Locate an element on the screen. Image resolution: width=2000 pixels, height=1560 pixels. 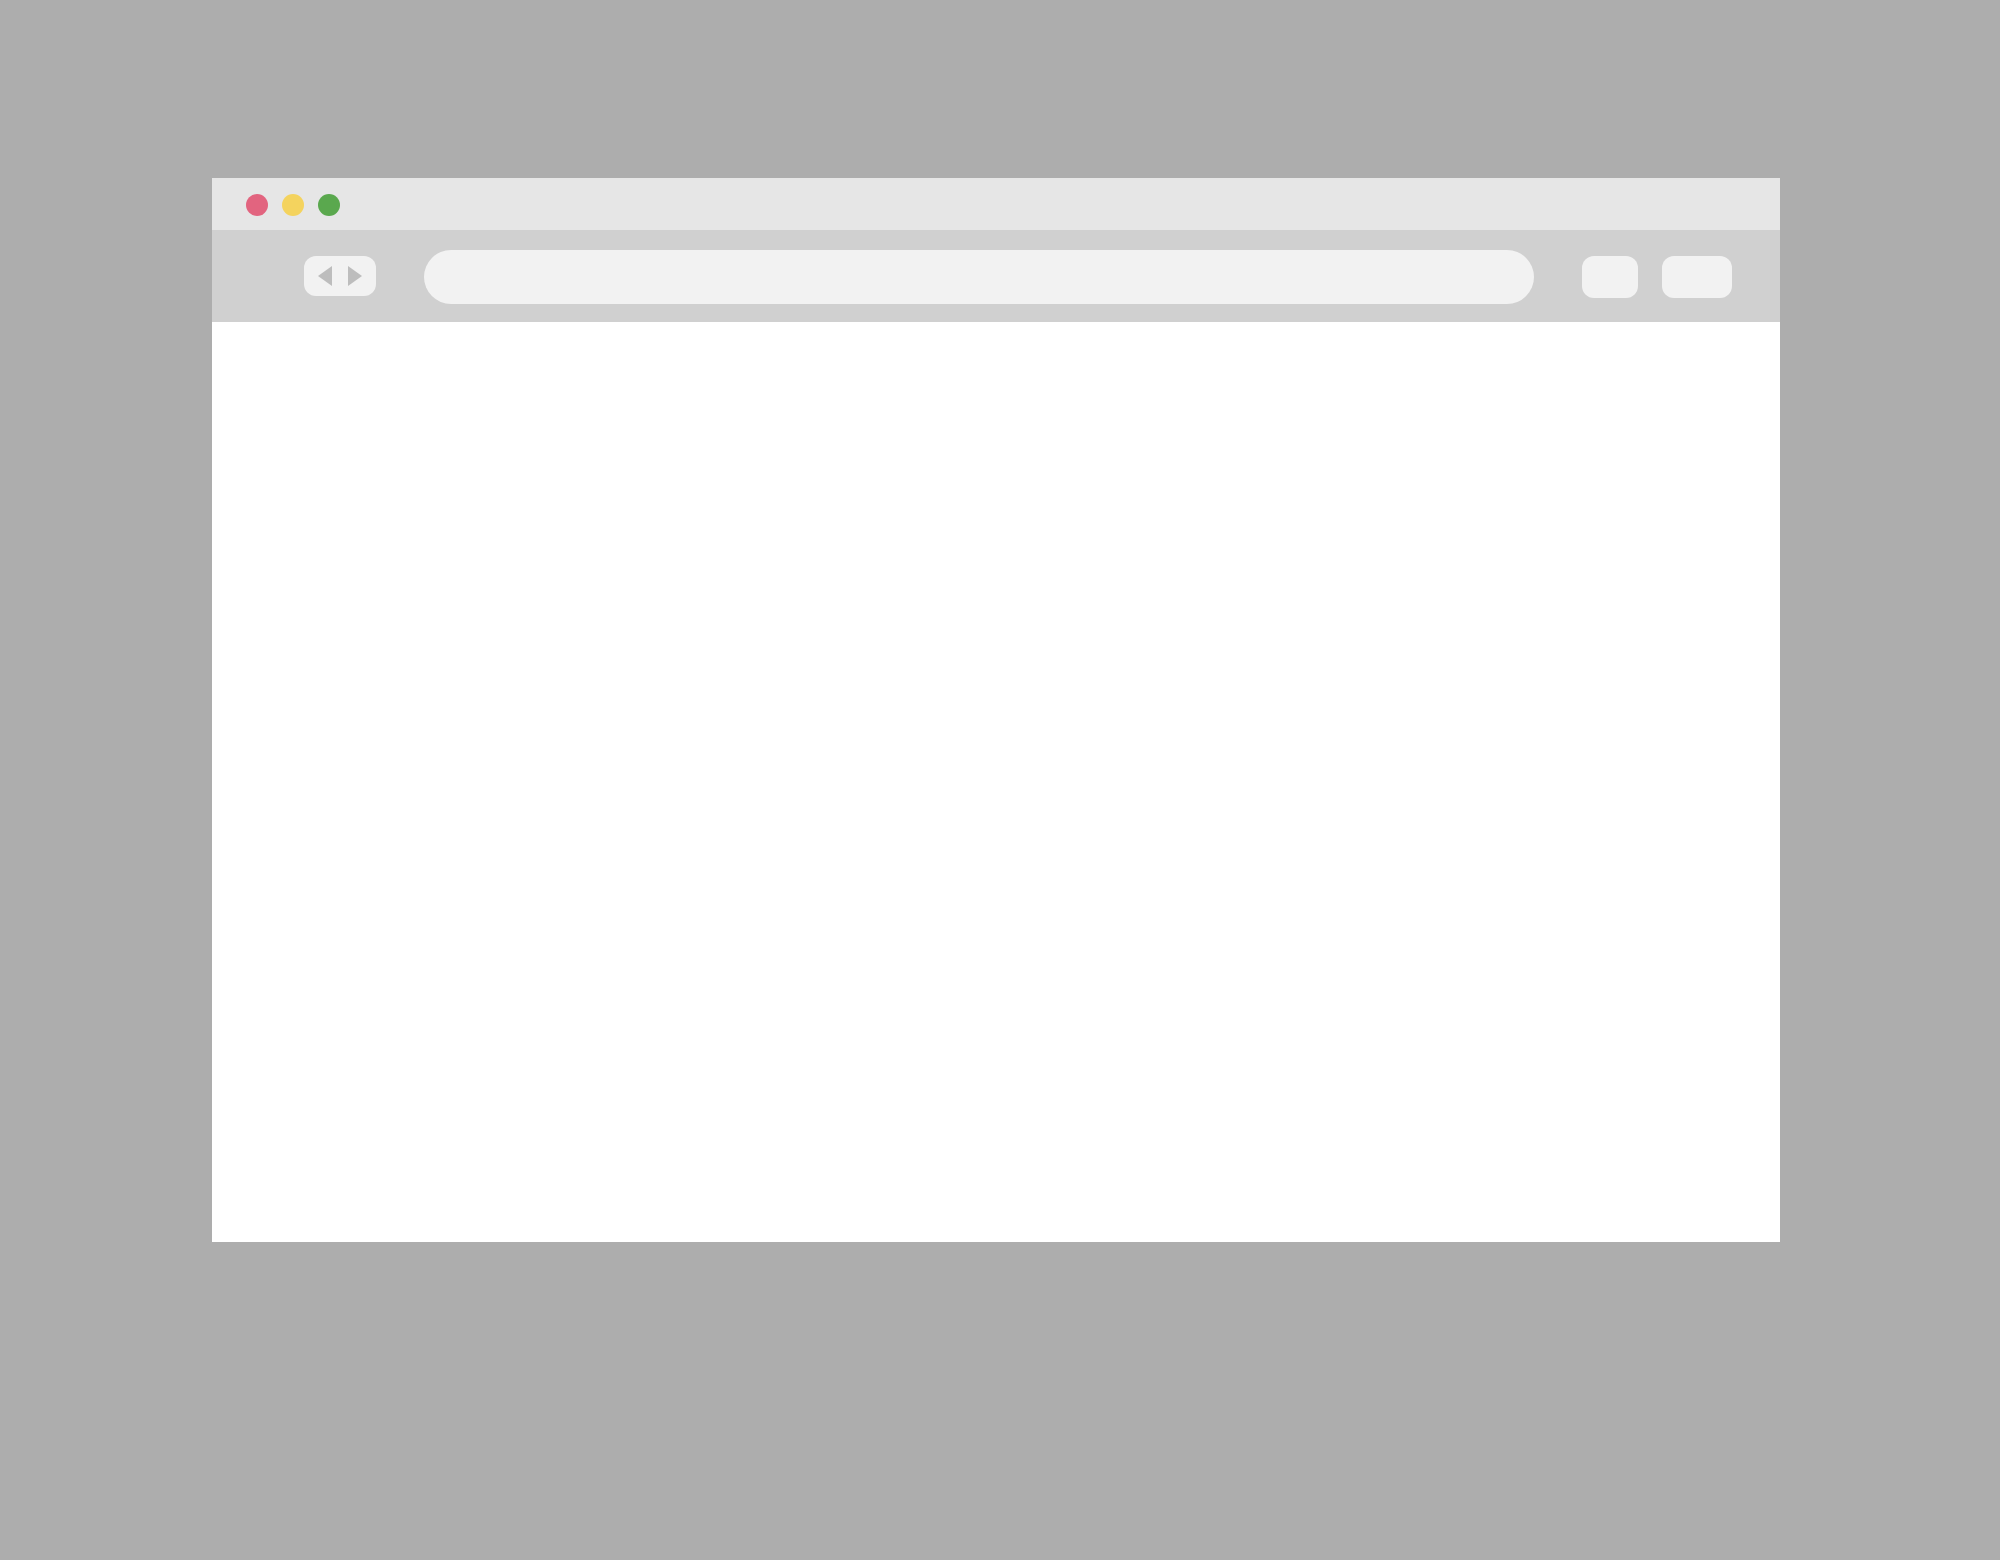
forward-icon is located at coordinates (354, 276).